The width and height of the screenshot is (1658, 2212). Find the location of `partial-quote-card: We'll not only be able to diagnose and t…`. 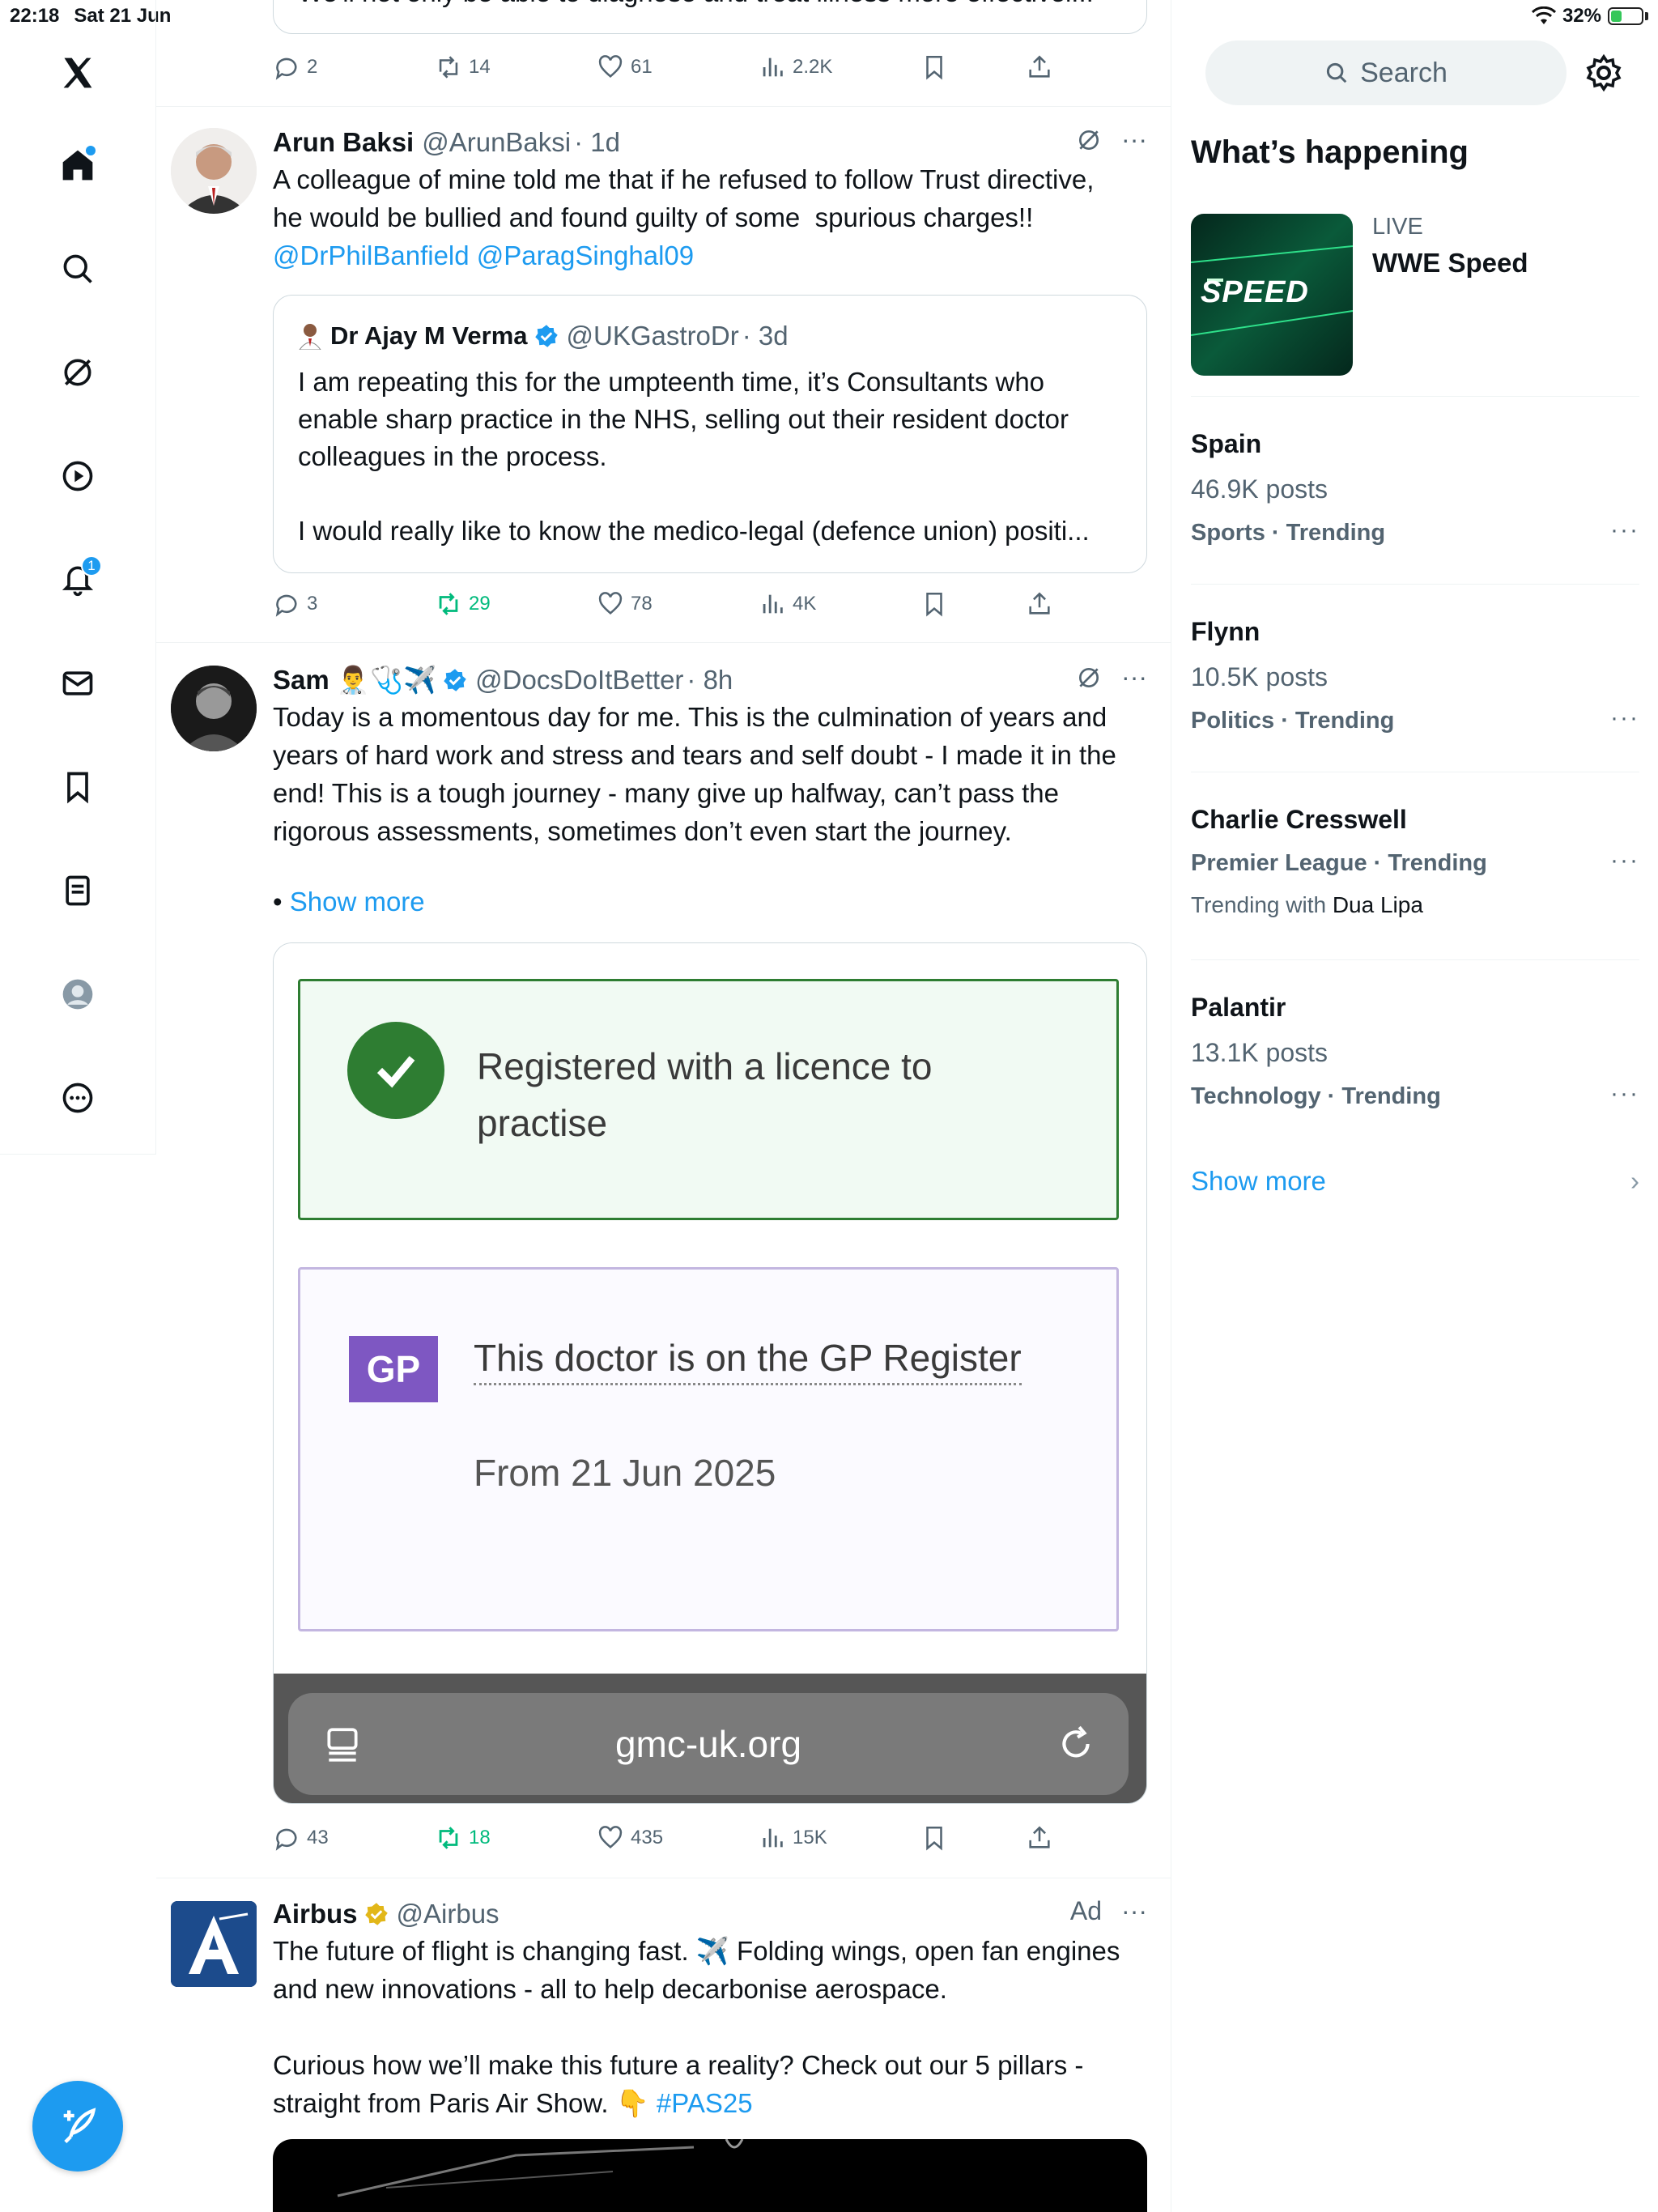

partial-quote-card: We'll not only be able to diagnose and t… is located at coordinates (710, 17).